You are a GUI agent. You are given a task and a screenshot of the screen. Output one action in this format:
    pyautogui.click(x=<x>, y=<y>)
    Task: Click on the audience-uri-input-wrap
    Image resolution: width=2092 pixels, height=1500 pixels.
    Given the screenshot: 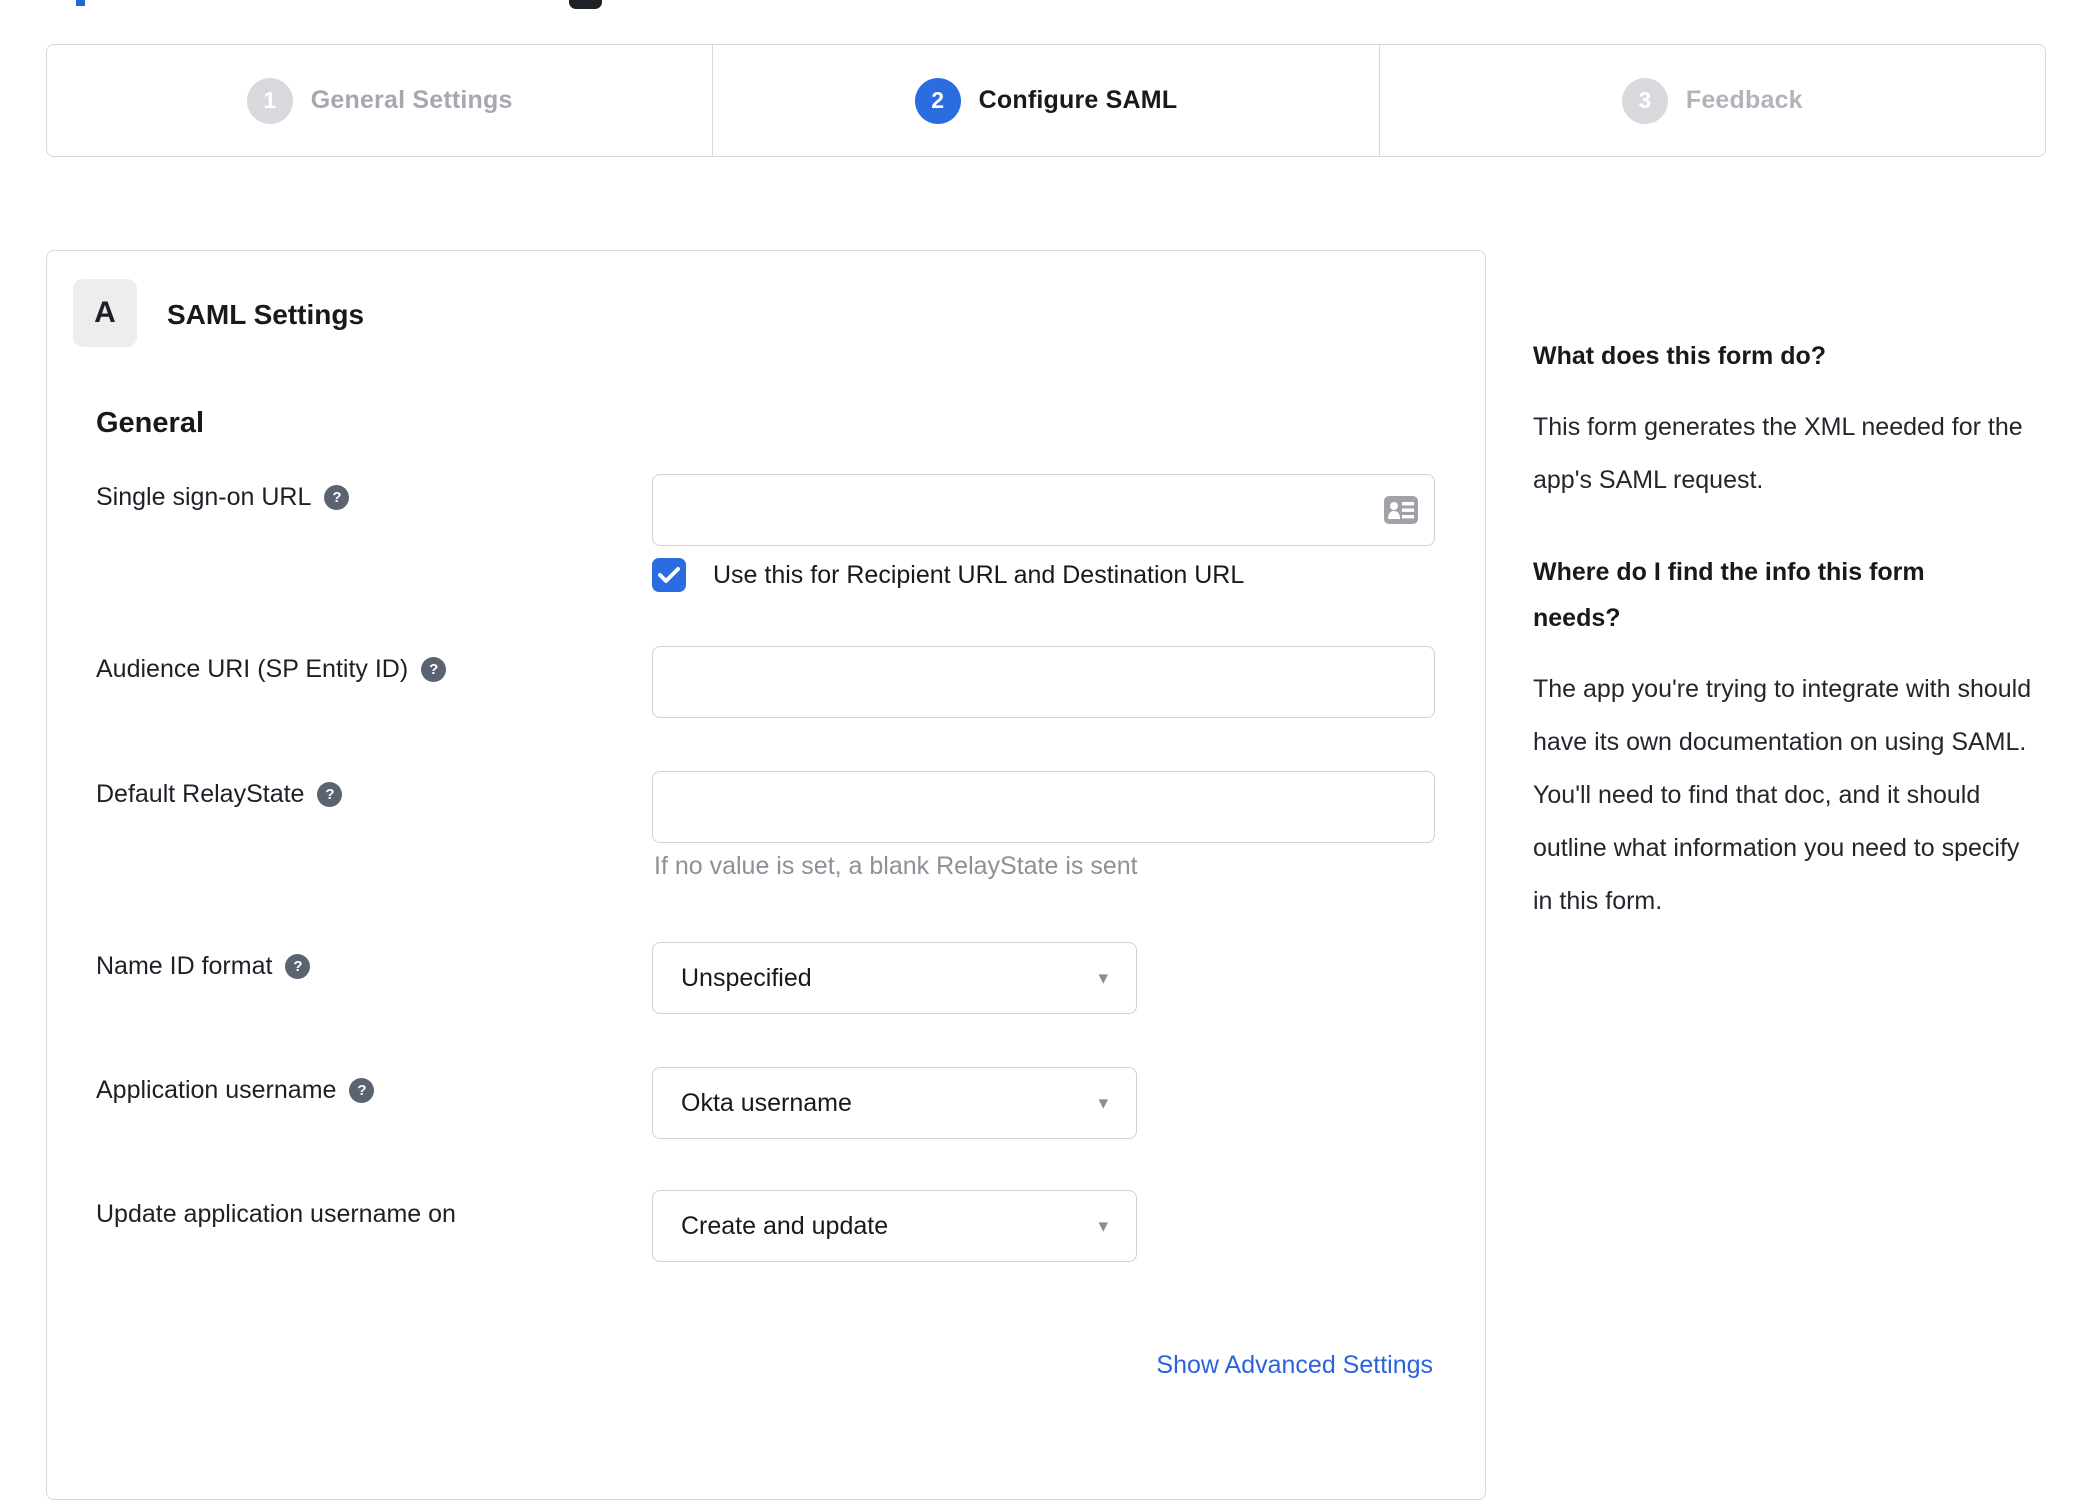 What is the action you would take?
    pyautogui.click(x=1043, y=682)
    